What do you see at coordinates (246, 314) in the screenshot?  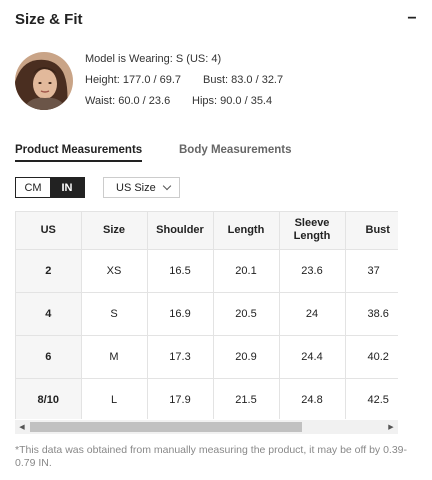 I see `cell-length: 20.5` at bounding box center [246, 314].